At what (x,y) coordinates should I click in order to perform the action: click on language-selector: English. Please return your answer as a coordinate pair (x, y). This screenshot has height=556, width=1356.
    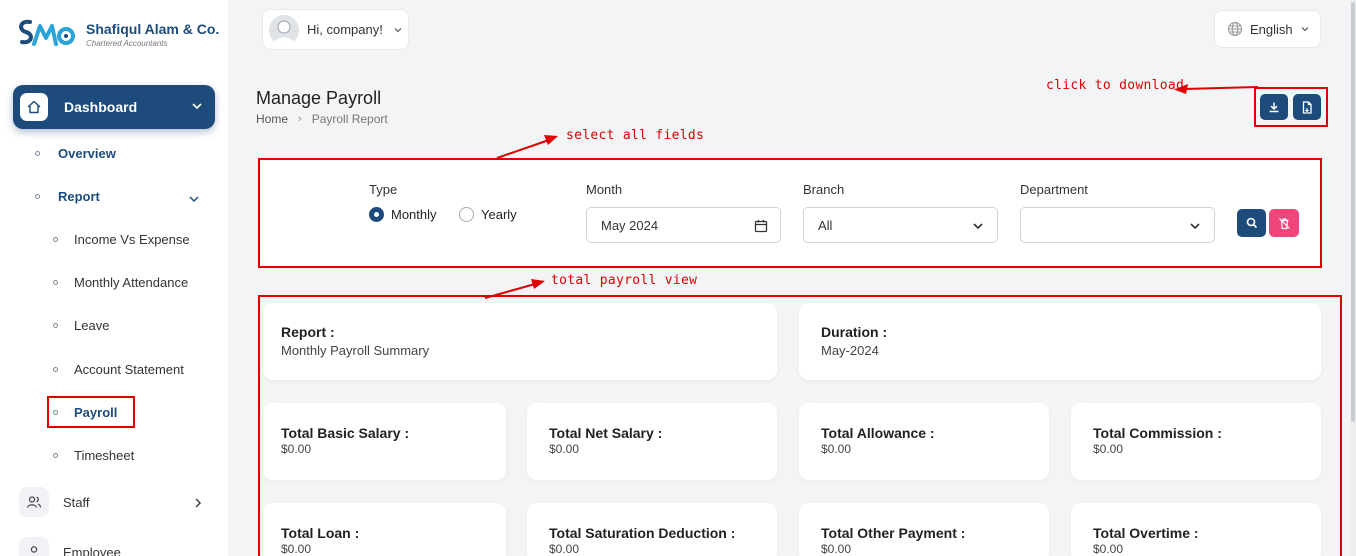
    Looking at the image, I should click on (1267, 29).